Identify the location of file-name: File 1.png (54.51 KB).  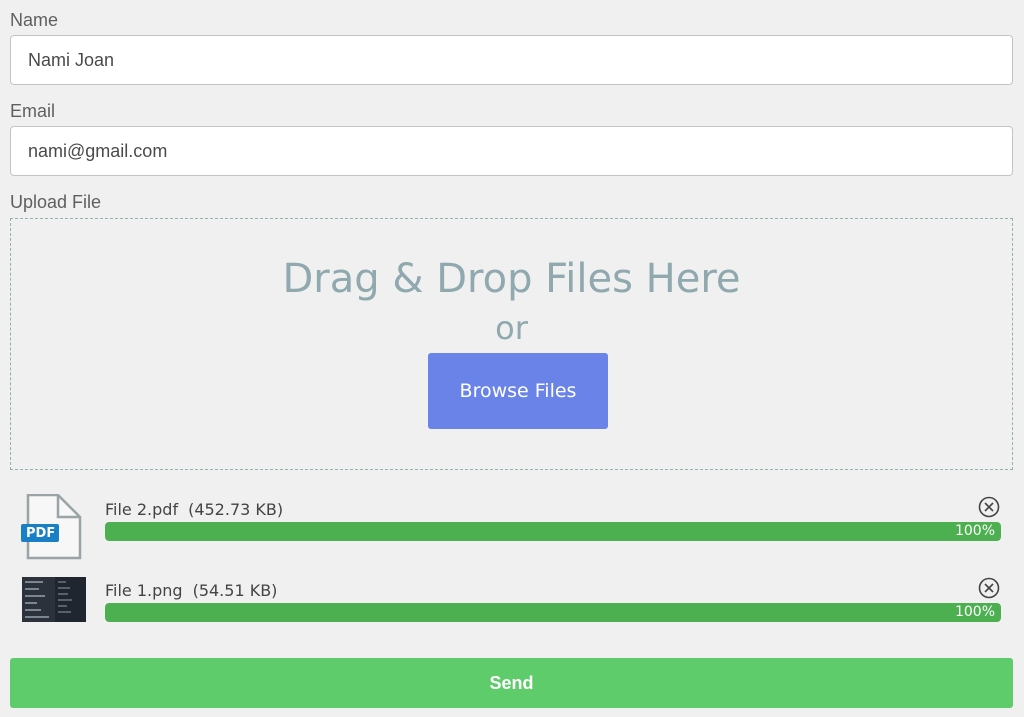
(191, 590).